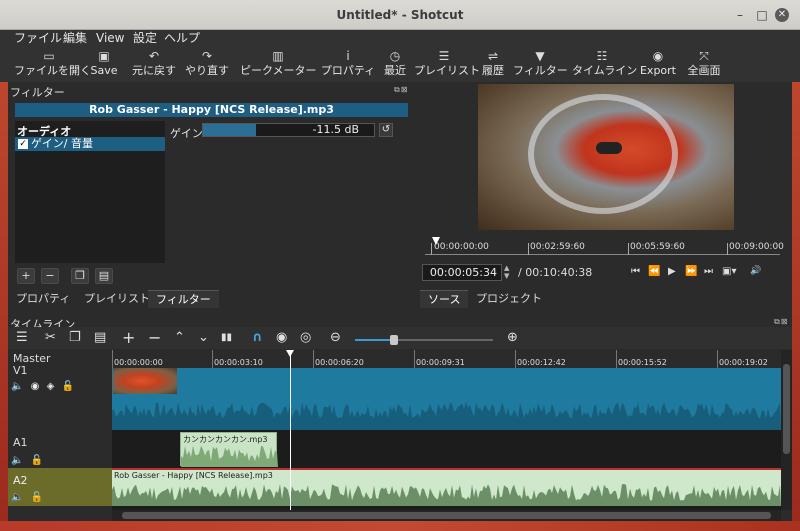 This screenshot has height=531, width=800. What do you see at coordinates (183, 299) in the screenshot?
I see `tab-filters: フィルター` at bounding box center [183, 299].